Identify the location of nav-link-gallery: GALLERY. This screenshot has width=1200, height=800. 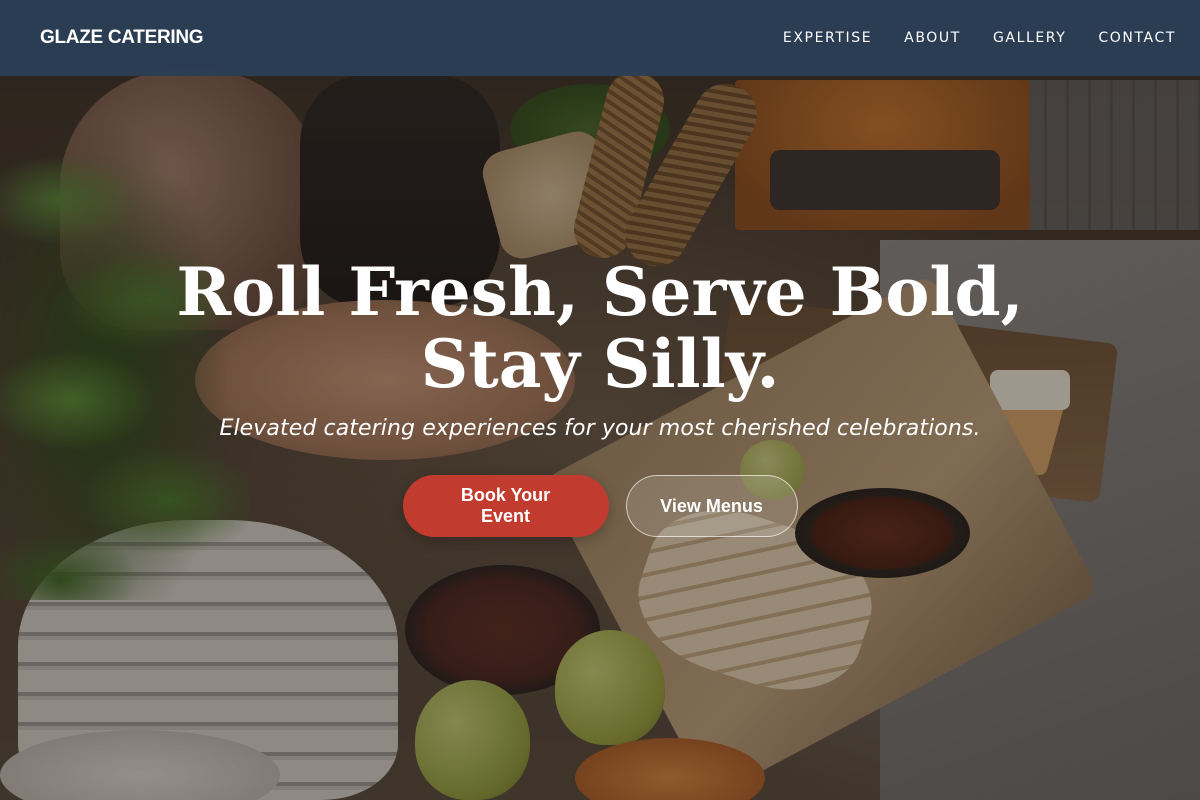
(1029, 38).